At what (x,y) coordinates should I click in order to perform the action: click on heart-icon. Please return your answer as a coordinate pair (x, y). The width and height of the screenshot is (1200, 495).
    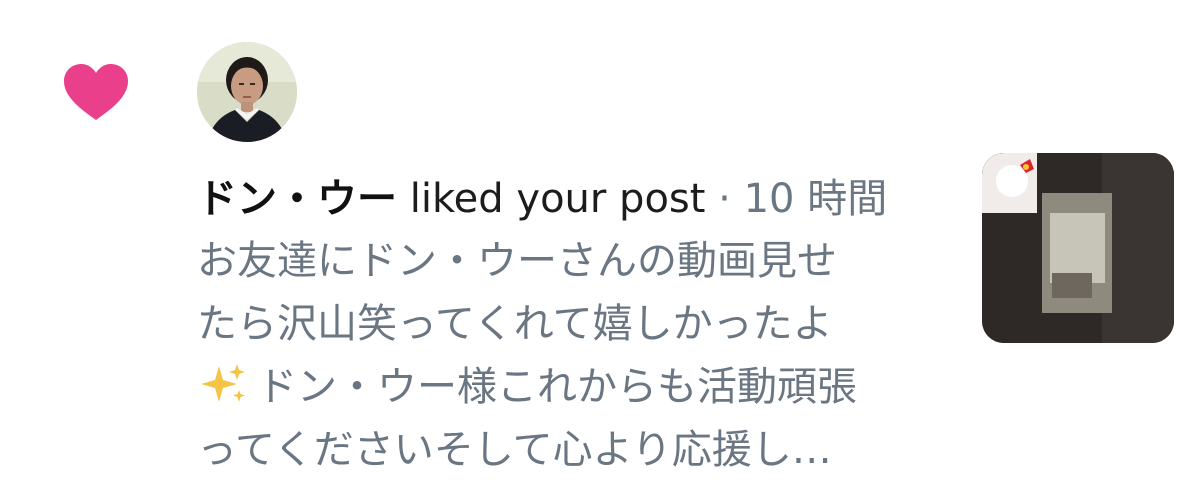
    Looking at the image, I should click on (96, 92).